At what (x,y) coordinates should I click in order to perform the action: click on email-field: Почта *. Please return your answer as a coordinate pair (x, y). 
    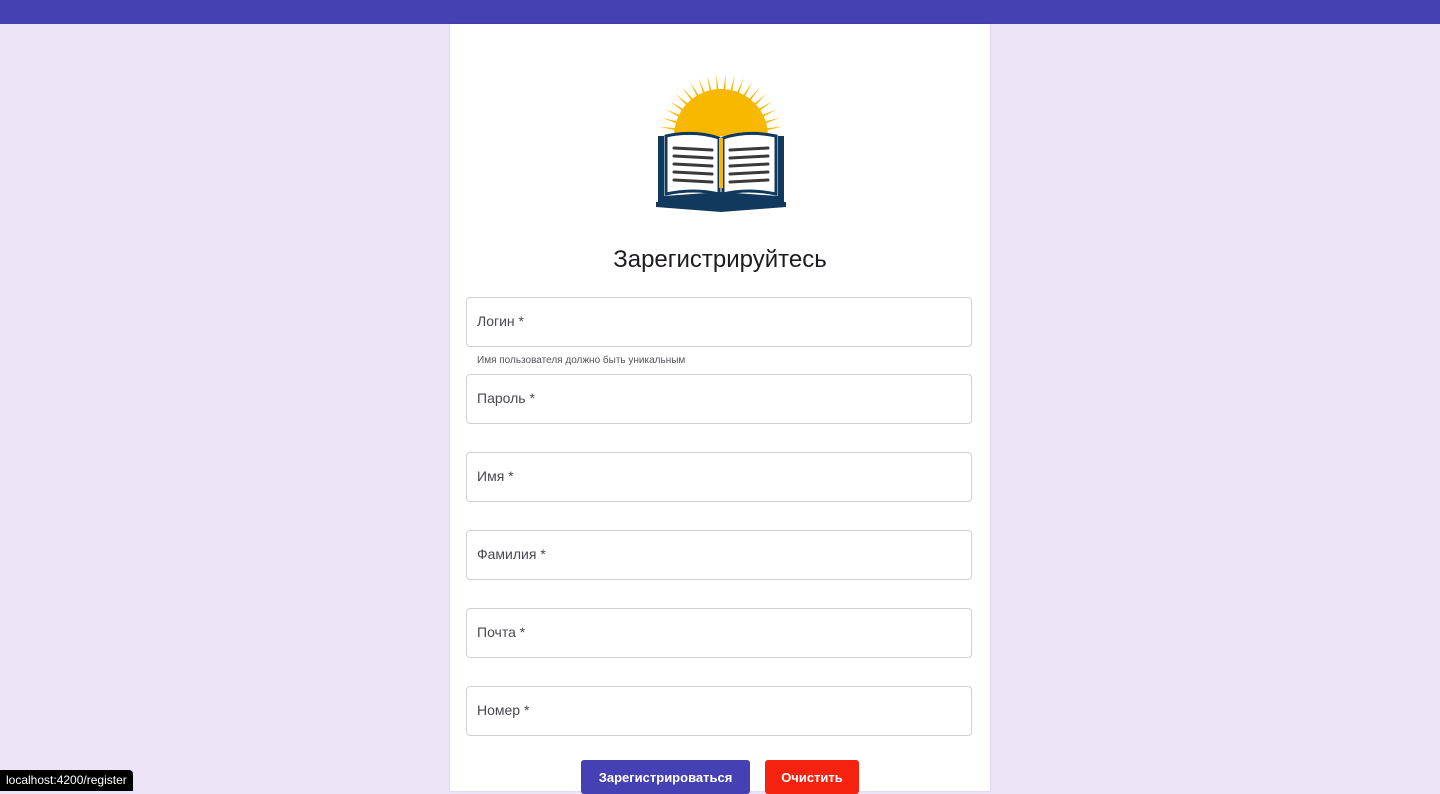
    Looking at the image, I should click on (719, 633).